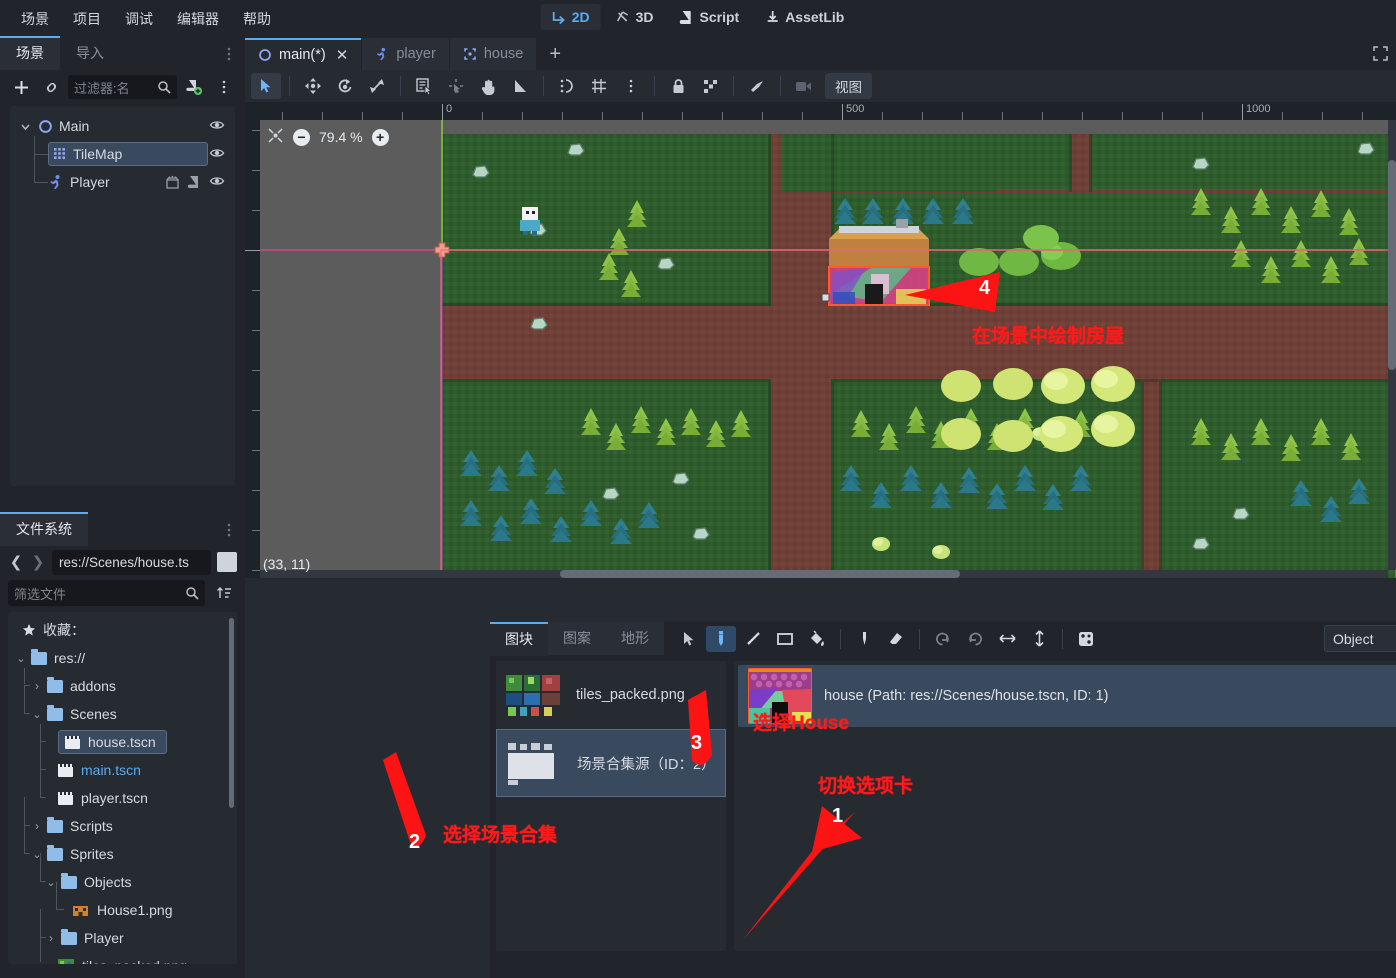 Image resolution: width=1396 pixels, height=978 pixels. What do you see at coordinates (275, 137) in the screenshot?
I see `zoom-reset-icon` at bounding box center [275, 137].